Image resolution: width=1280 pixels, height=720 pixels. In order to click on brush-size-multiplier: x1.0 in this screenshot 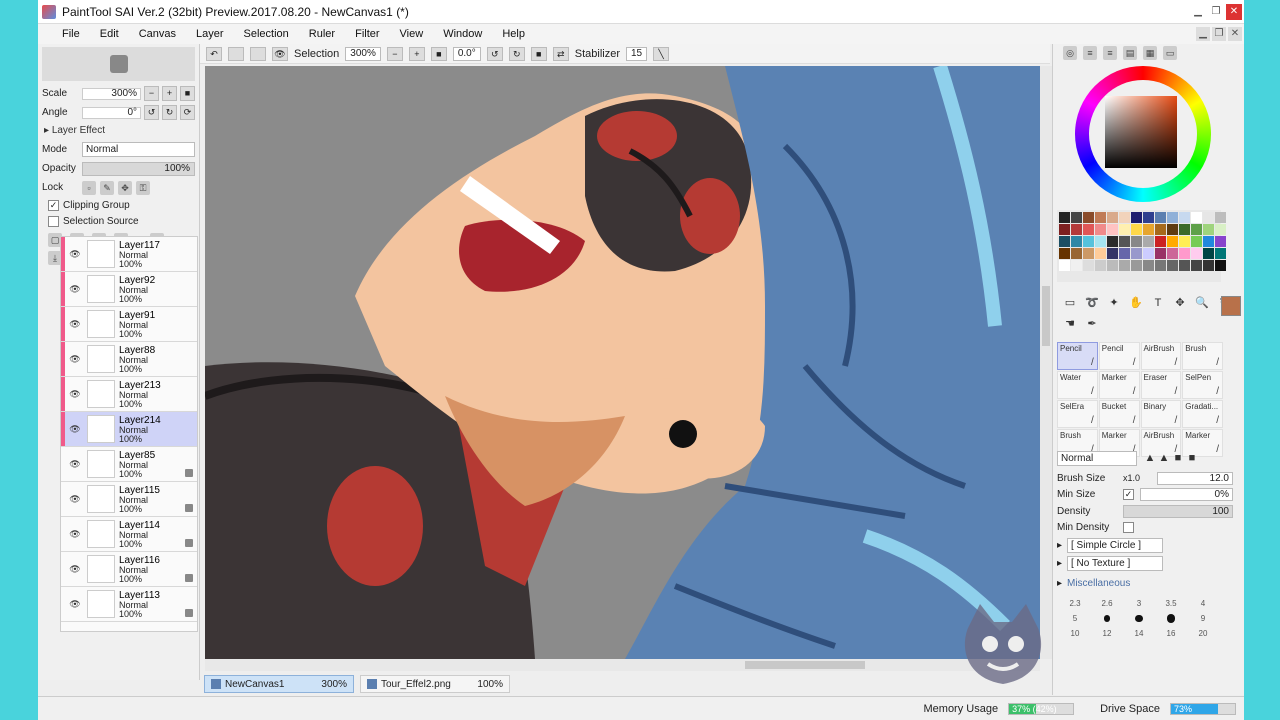, I will do `click(1140, 478)`.